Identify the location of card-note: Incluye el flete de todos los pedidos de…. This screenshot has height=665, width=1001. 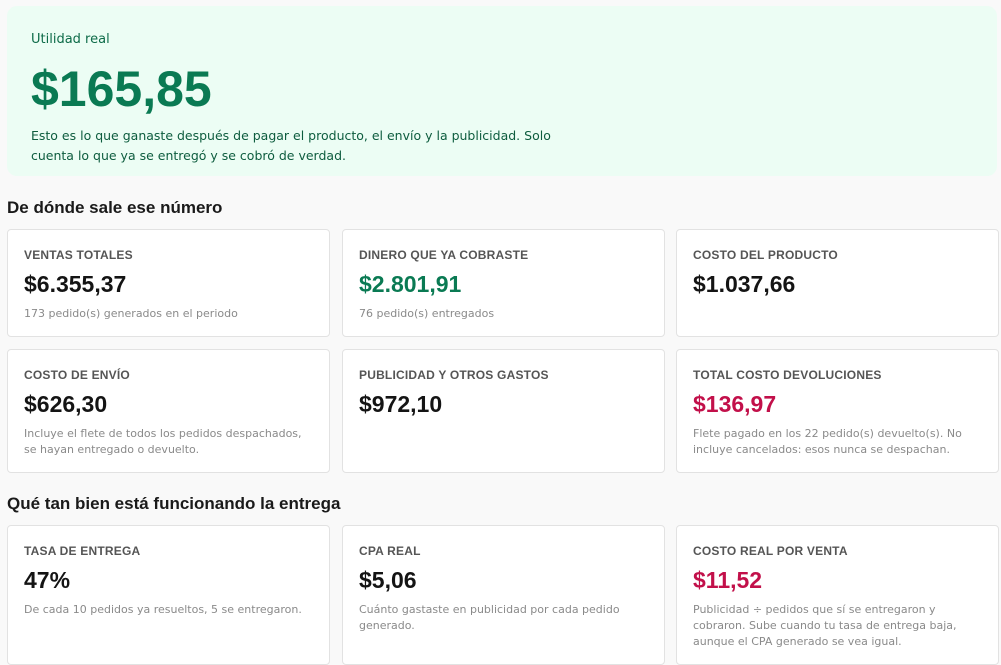
(163, 441).